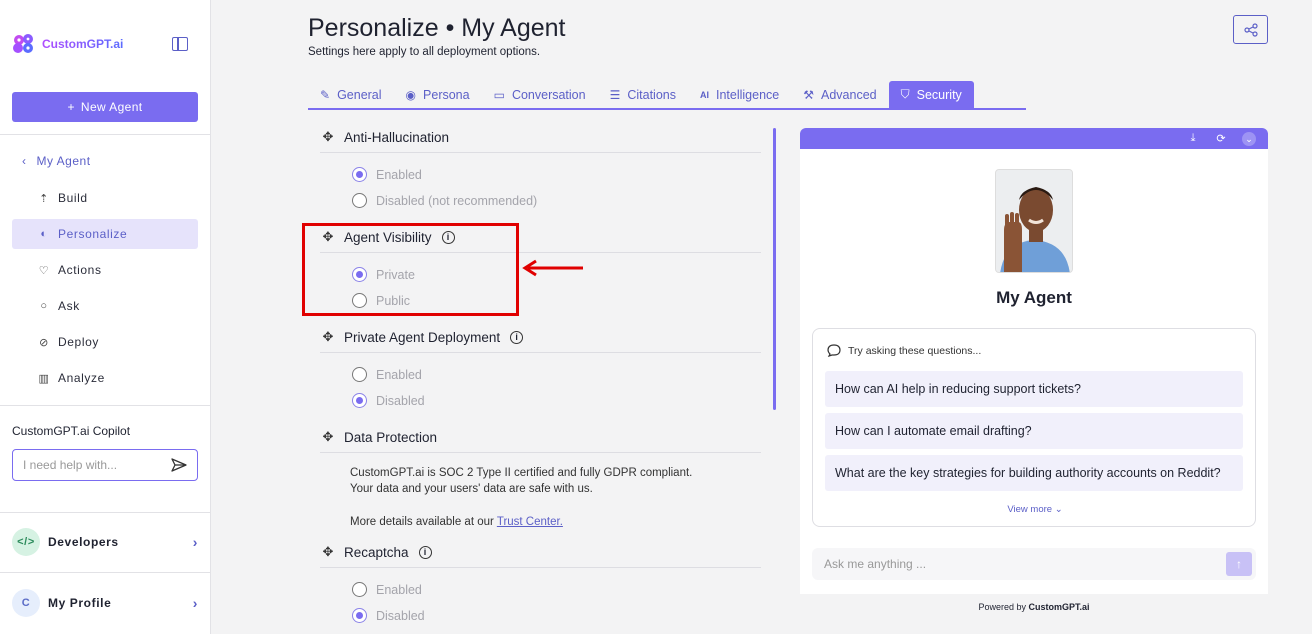 The height and width of the screenshot is (634, 1312). Describe the element at coordinates (44, 342) in the screenshot. I see `link-icon: ⊘` at that location.